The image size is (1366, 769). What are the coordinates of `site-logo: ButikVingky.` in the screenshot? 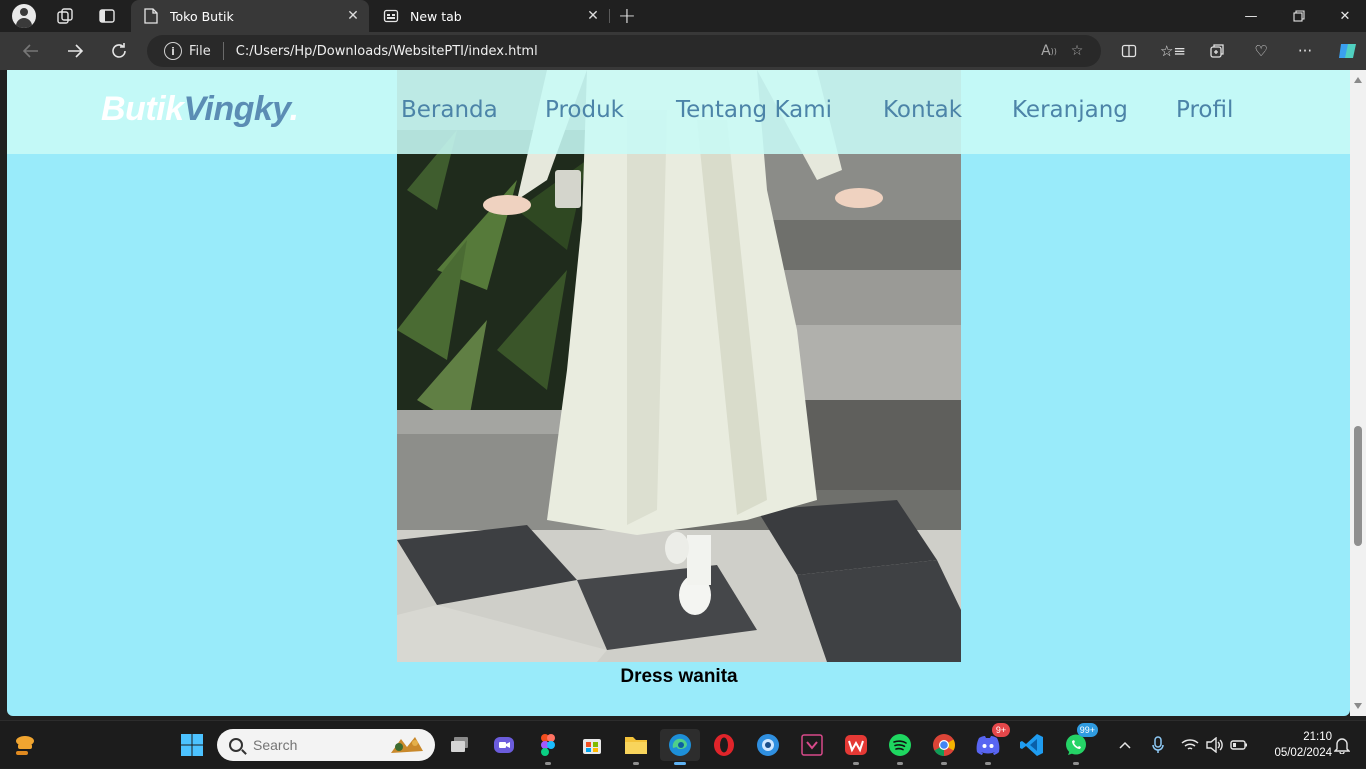 It's located at (200, 109).